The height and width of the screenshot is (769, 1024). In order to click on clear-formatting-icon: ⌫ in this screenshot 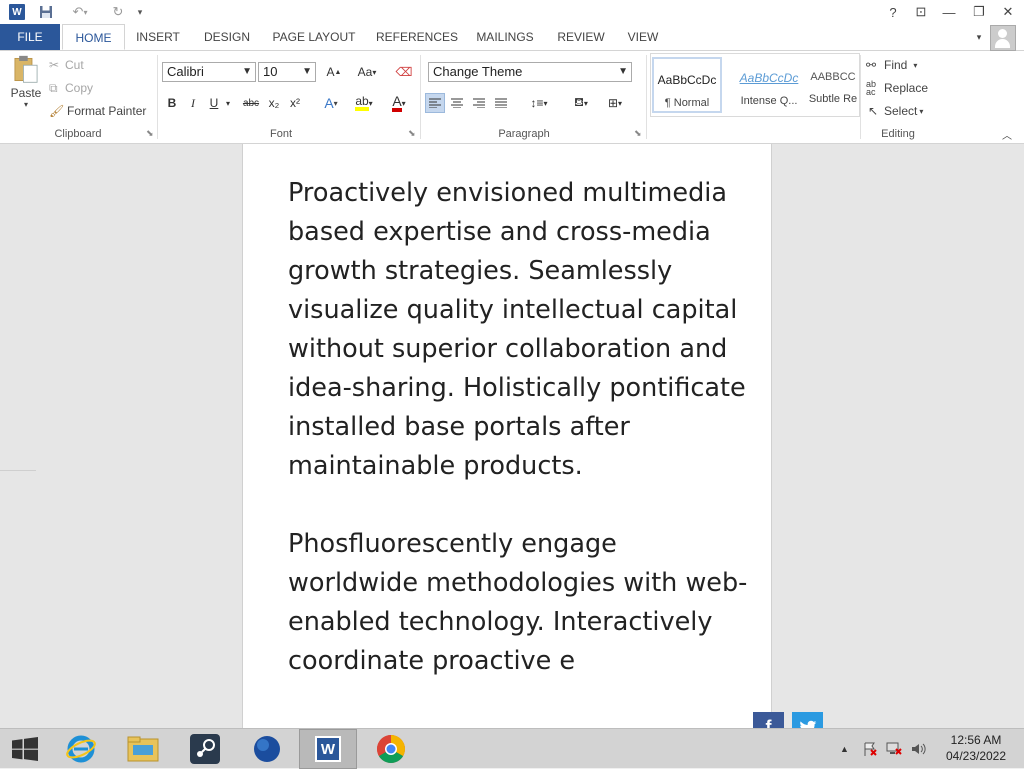, I will do `click(404, 72)`.